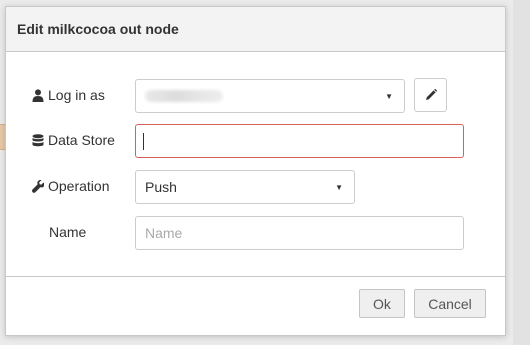 The height and width of the screenshot is (345, 530). What do you see at coordinates (450, 303) in the screenshot?
I see `cancel-button: Cancel` at bounding box center [450, 303].